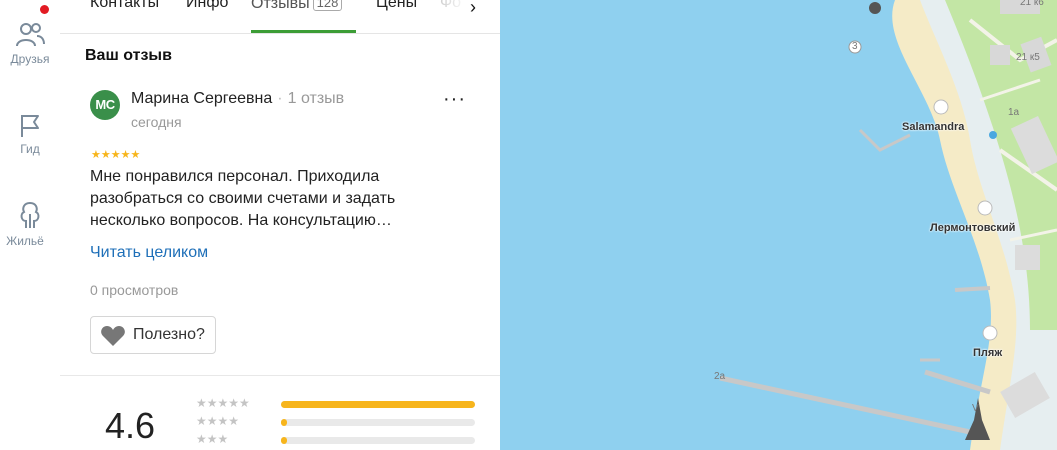  I want to click on rail-item-housing: Жильё, so click(30, 224).